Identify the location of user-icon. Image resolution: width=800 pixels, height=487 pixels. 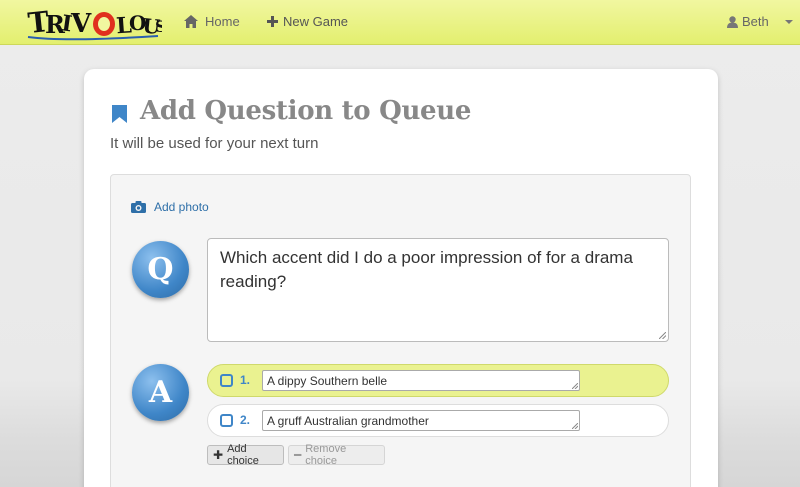
(732, 21).